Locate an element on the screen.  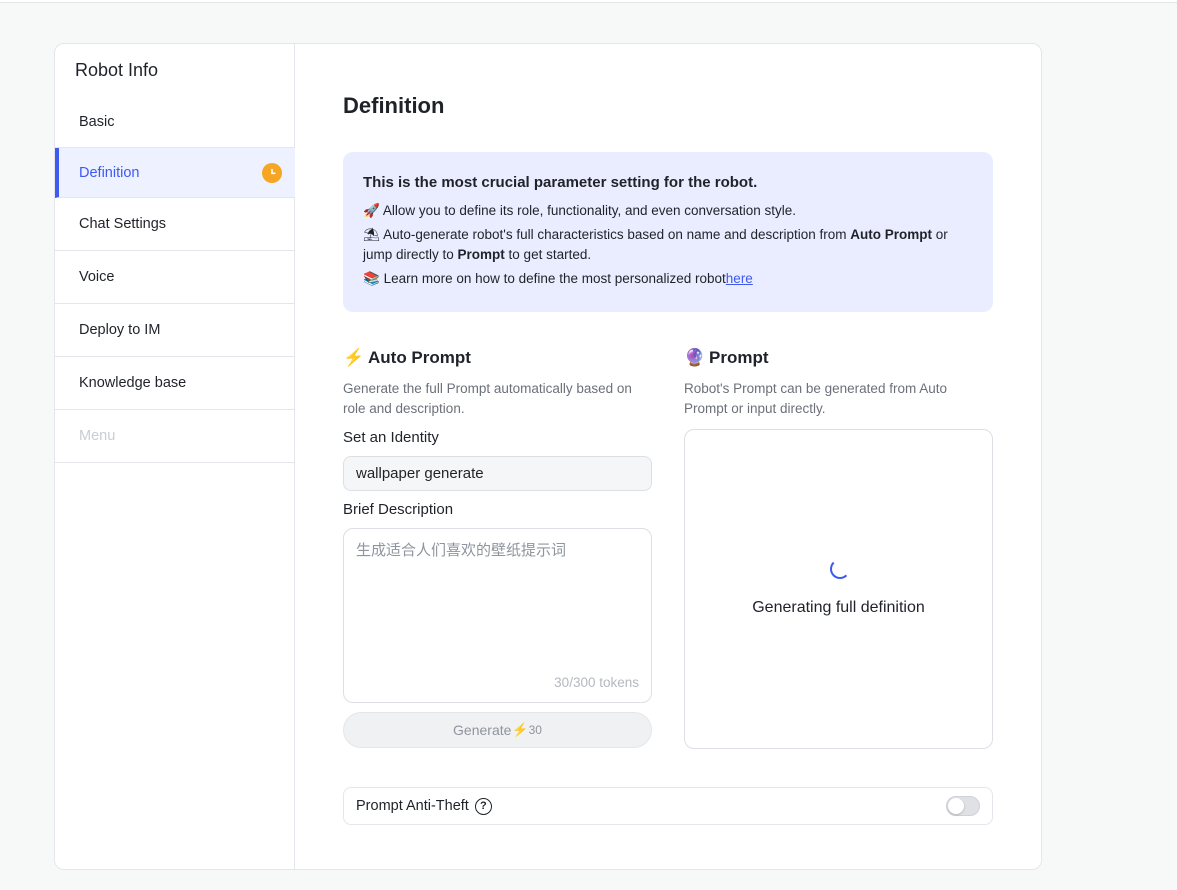
prompt-anti-theft-row: Prompt Anti-Theft ? is located at coordinates (668, 806).